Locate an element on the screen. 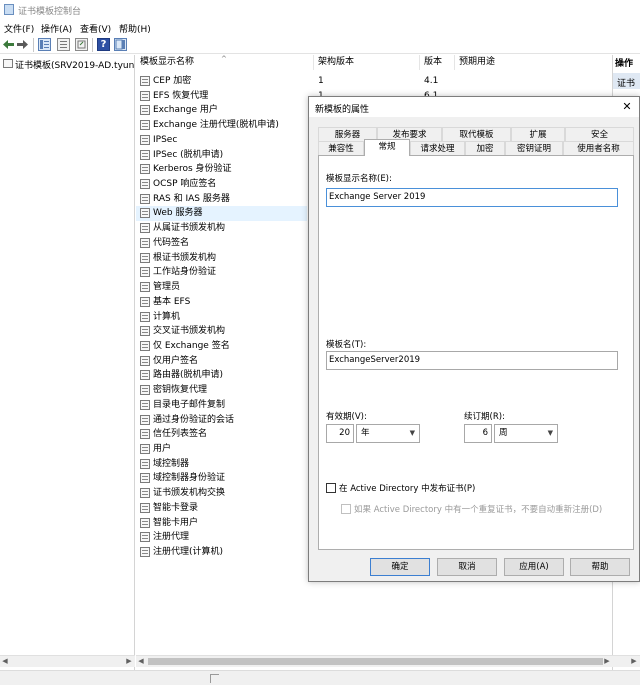  template-name-cell: 域控制器身份验证 is located at coordinates (189, 478).